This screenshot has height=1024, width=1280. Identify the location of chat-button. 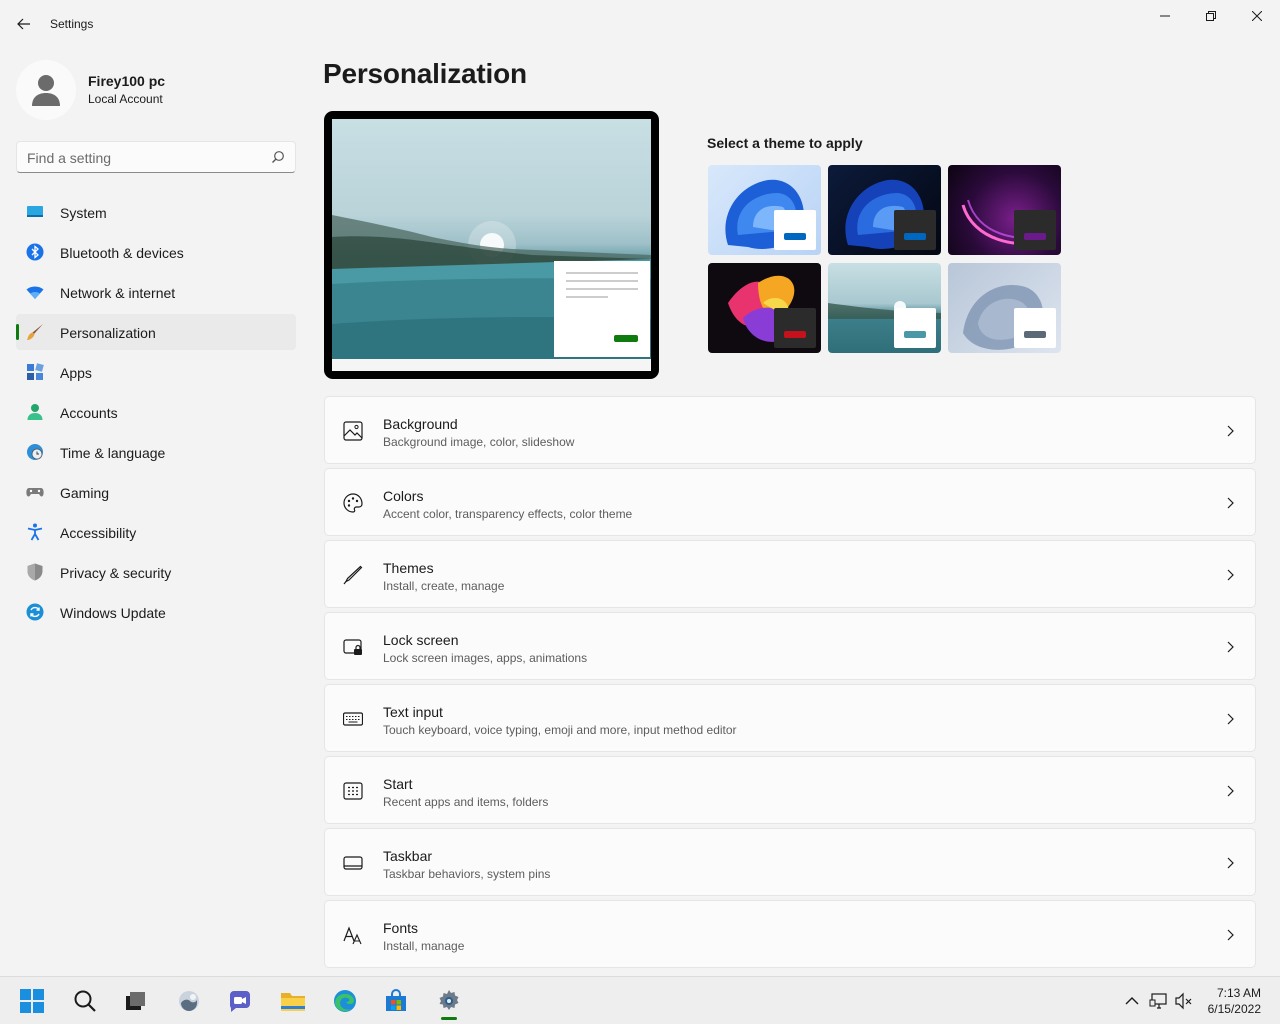
(240, 1001).